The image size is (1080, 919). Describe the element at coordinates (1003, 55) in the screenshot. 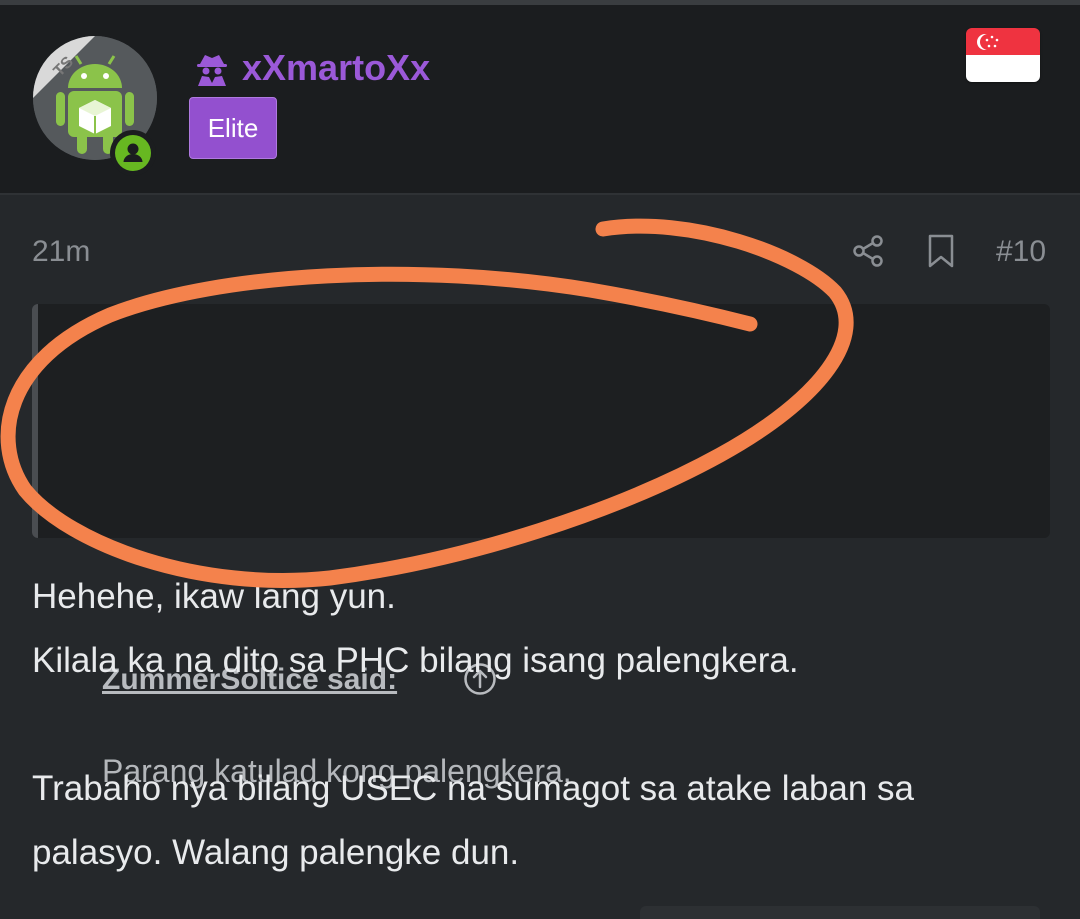

I see `singapore-flag-icon` at that location.